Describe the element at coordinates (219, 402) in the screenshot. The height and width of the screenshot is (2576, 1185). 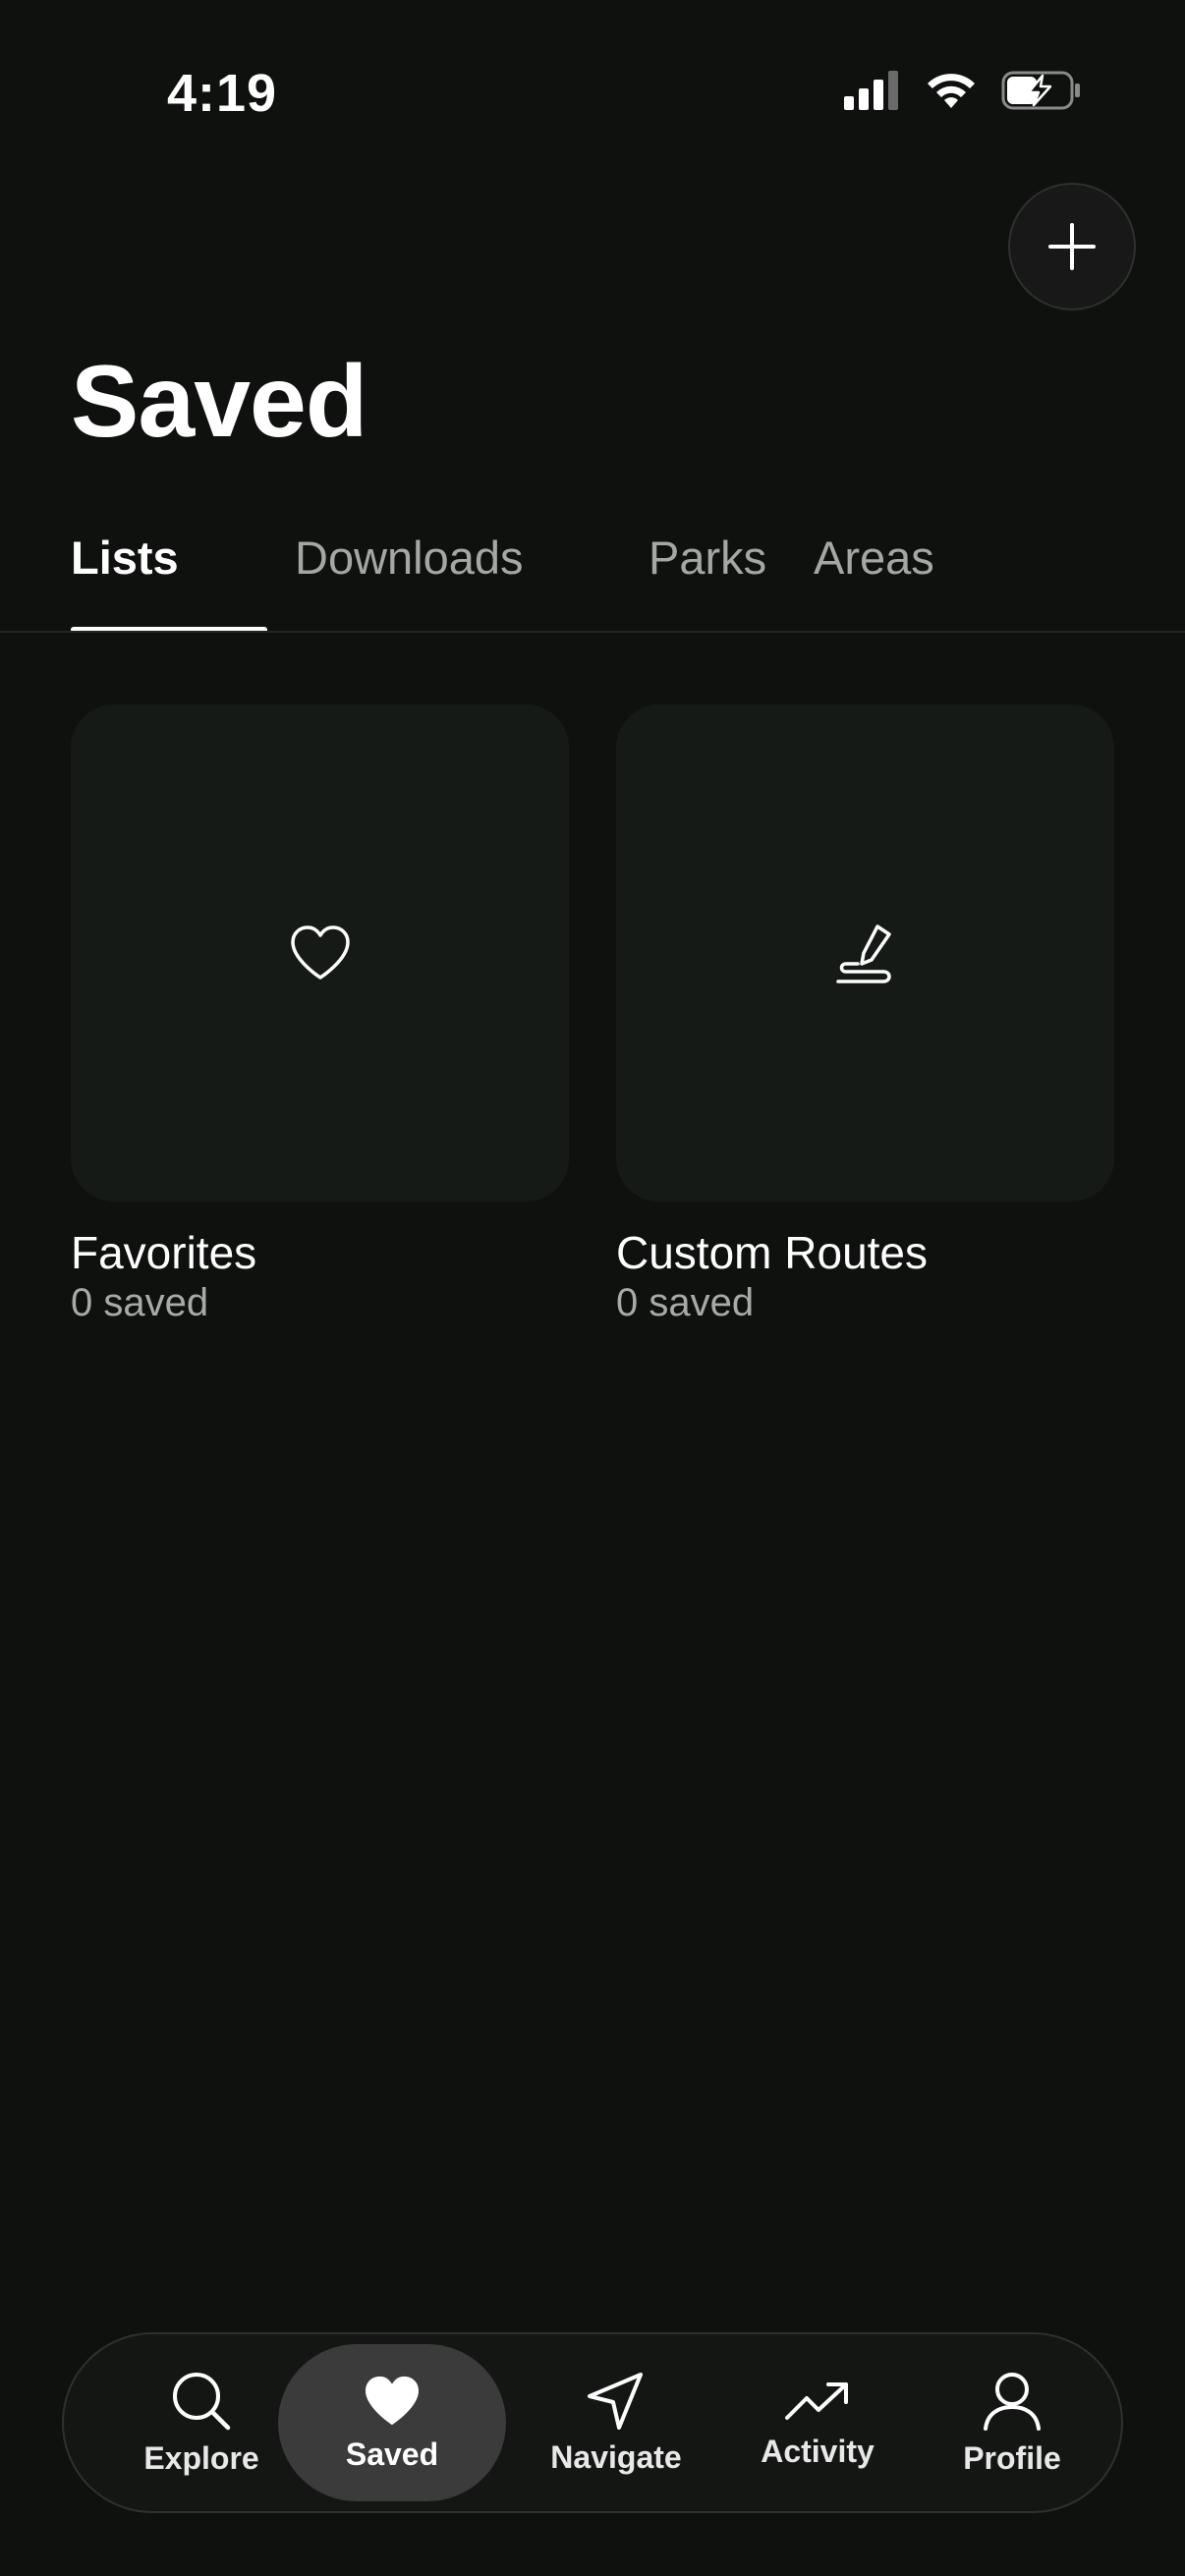
I see `page-title: Saved` at that location.